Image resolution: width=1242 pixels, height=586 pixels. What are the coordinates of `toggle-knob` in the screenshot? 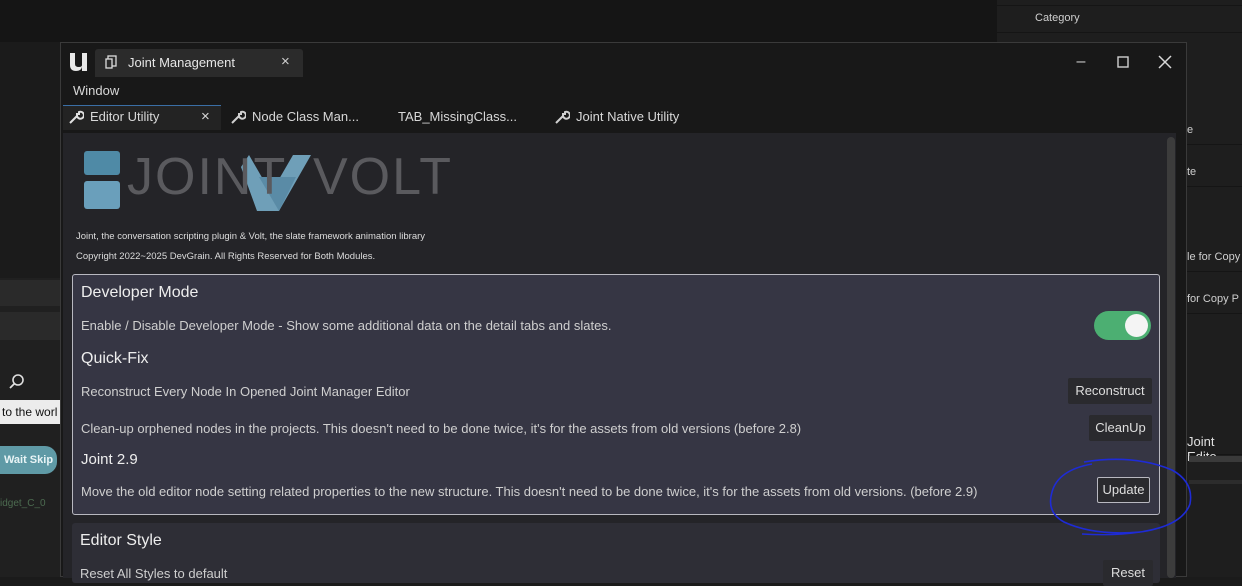 It's located at (1136, 325).